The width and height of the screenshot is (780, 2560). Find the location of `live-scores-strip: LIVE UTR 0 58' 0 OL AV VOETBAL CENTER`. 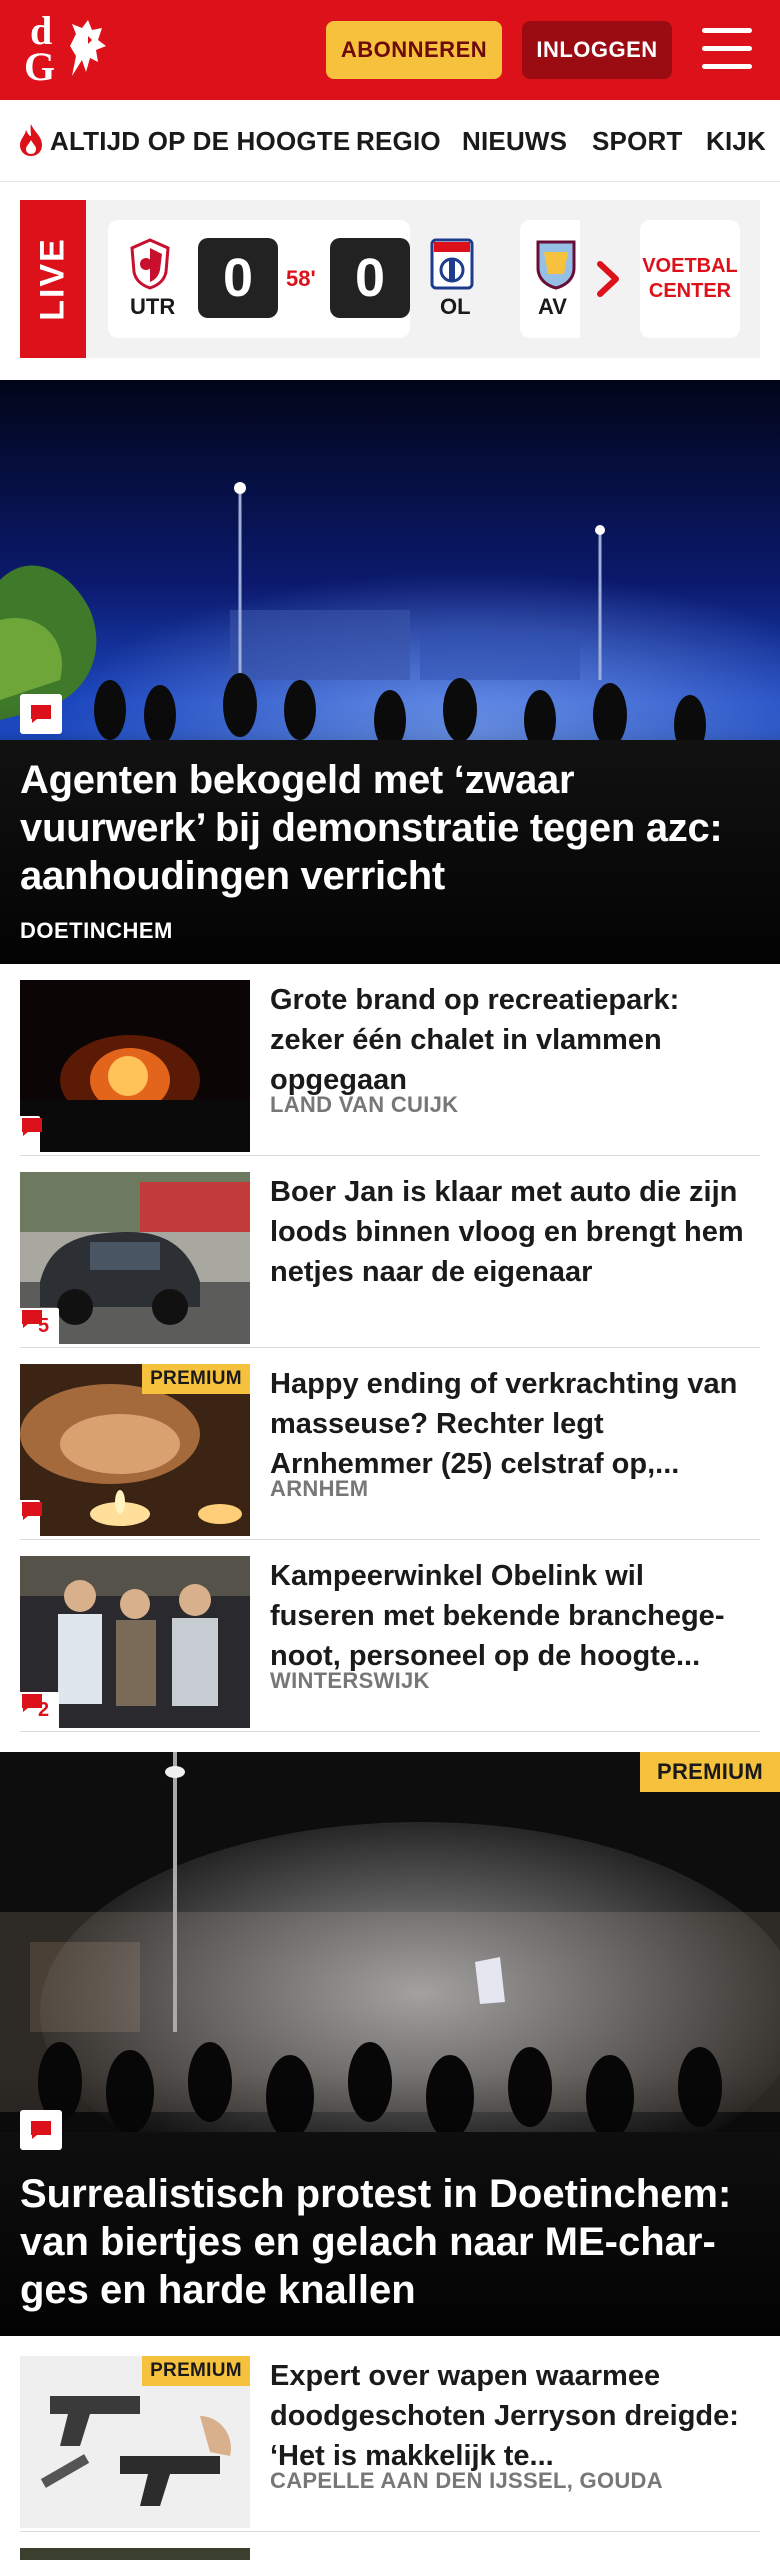

live-scores-strip: LIVE UTR 0 58' 0 OL AV VOETBAL CENTER is located at coordinates (390, 279).